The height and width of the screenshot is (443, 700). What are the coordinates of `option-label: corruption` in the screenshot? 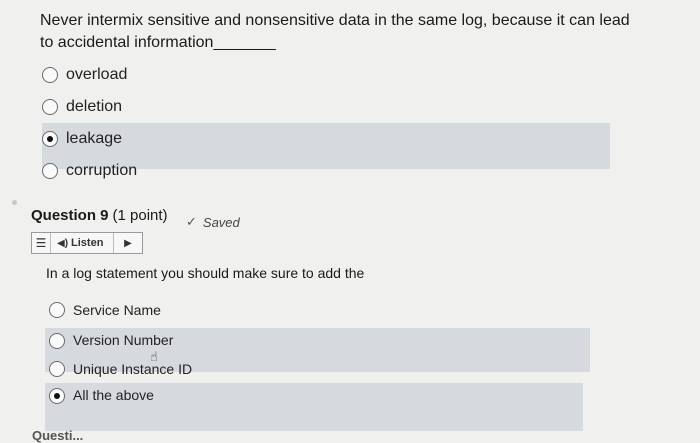 It's located at (102, 170).